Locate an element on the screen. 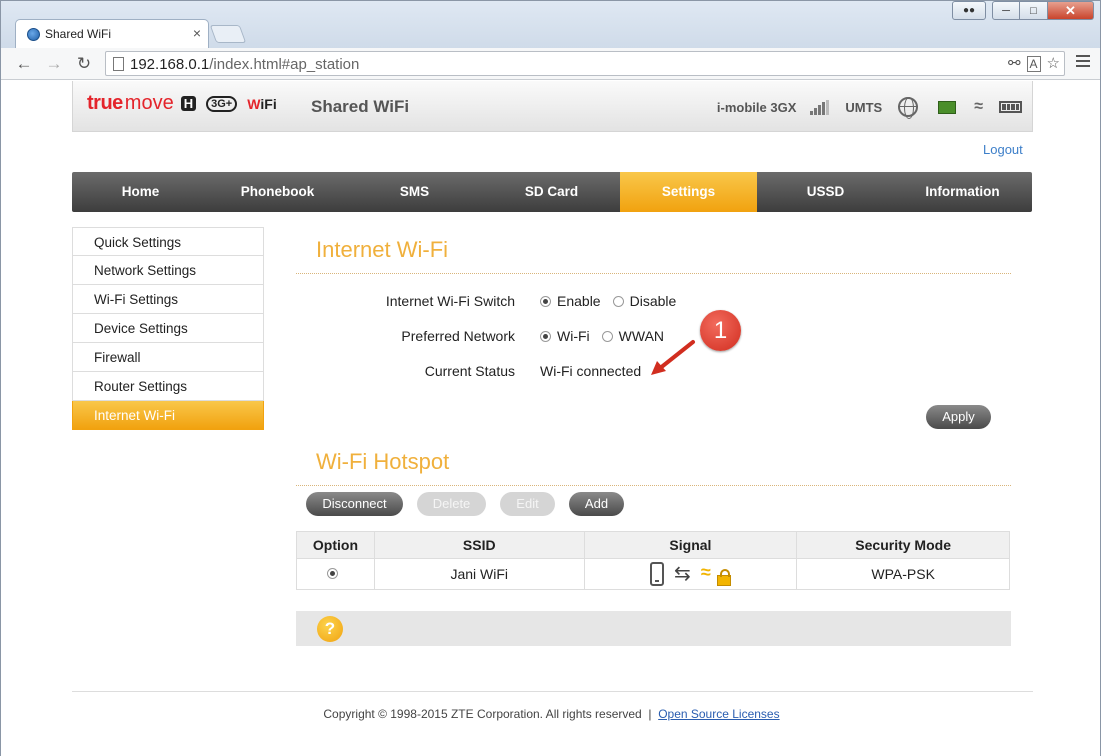 Image resolution: width=1101 pixels, height=756 pixels. sidebar-item-wifi-settings: Wi-Fi Settings is located at coordinates (168, 299).